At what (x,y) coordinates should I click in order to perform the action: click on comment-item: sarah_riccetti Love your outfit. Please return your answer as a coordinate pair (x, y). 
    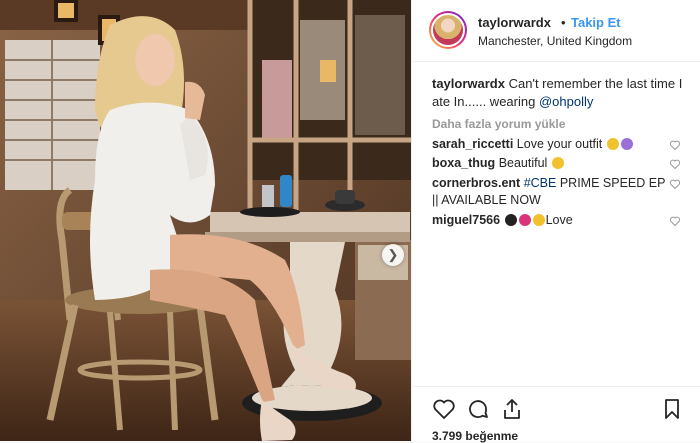
    Looking at the image, I should click on (549, 144).